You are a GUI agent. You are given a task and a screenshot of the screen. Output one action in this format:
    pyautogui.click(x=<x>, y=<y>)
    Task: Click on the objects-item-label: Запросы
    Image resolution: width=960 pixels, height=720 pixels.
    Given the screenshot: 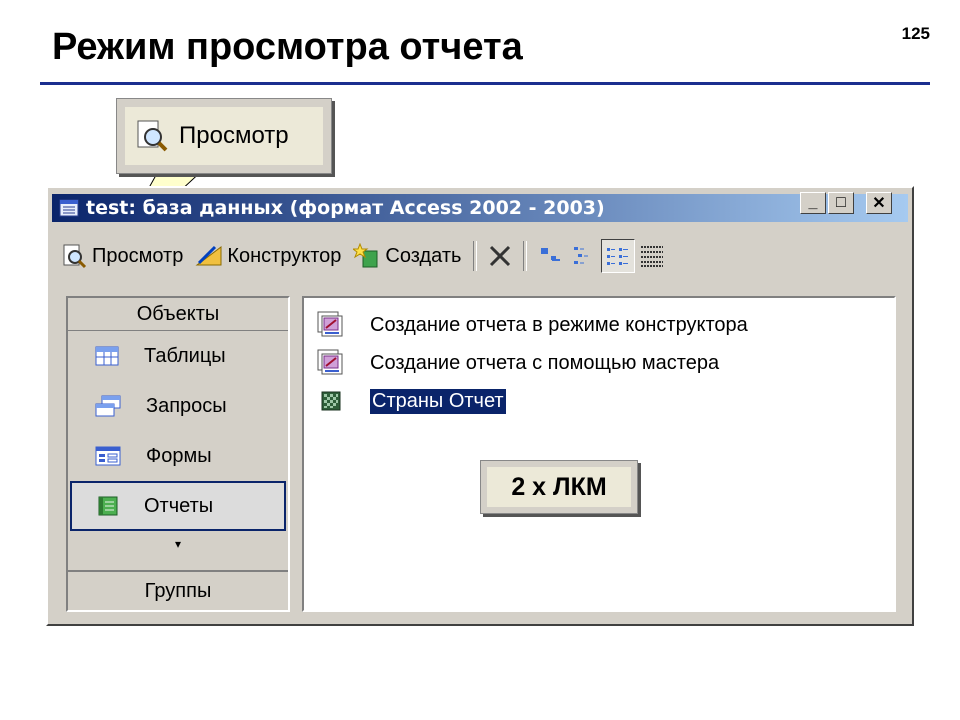 What is the action you would take?
    pyautogui.click(x=186, y=405)
    